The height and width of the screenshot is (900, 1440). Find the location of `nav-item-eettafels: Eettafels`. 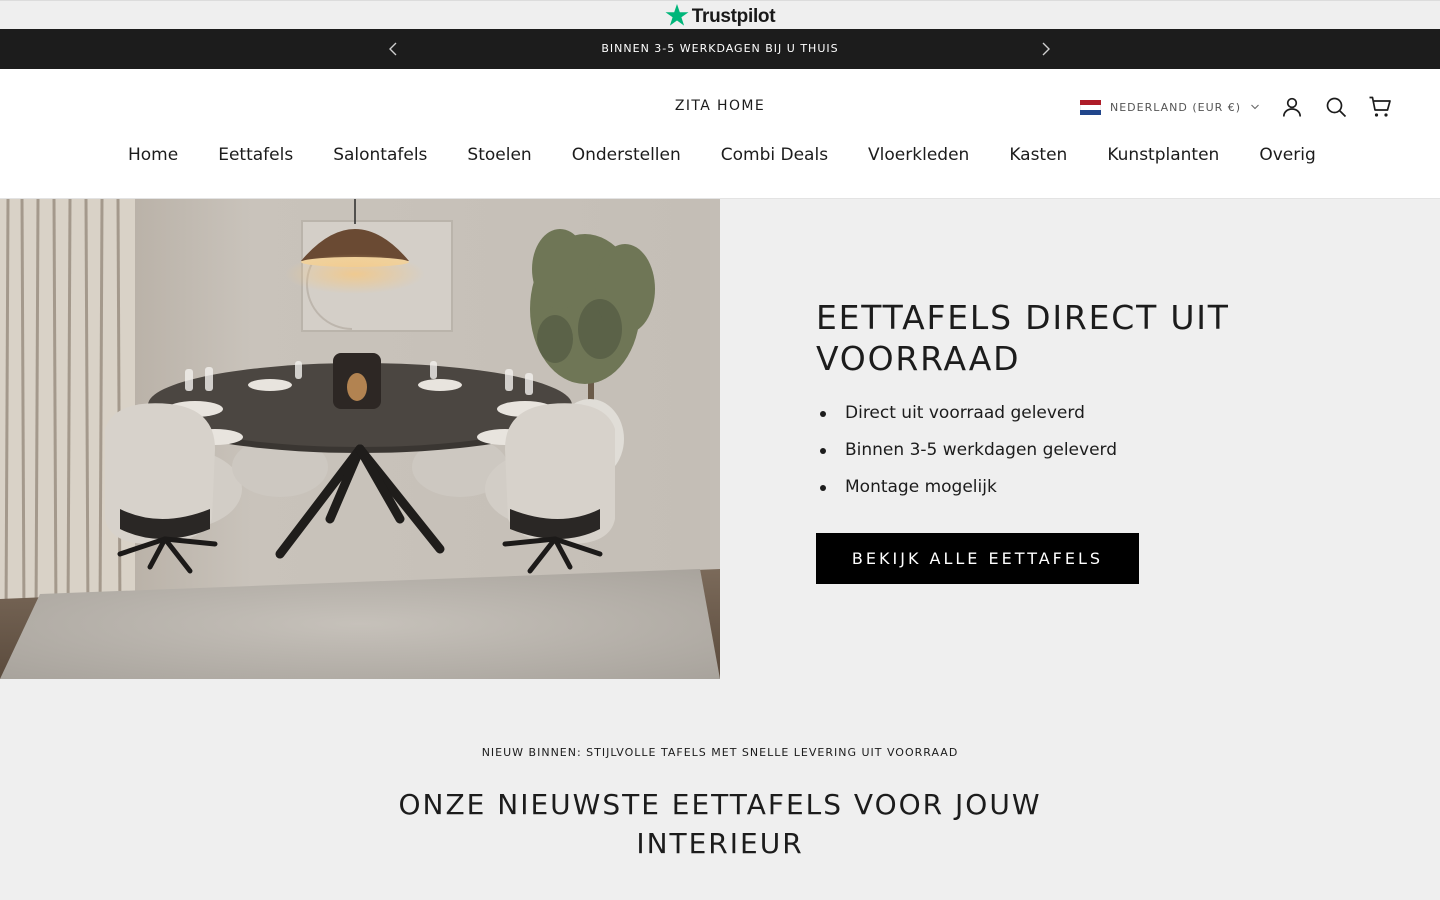

nav-item-eettafels: Eettafels is located at coordinates (255, 155).